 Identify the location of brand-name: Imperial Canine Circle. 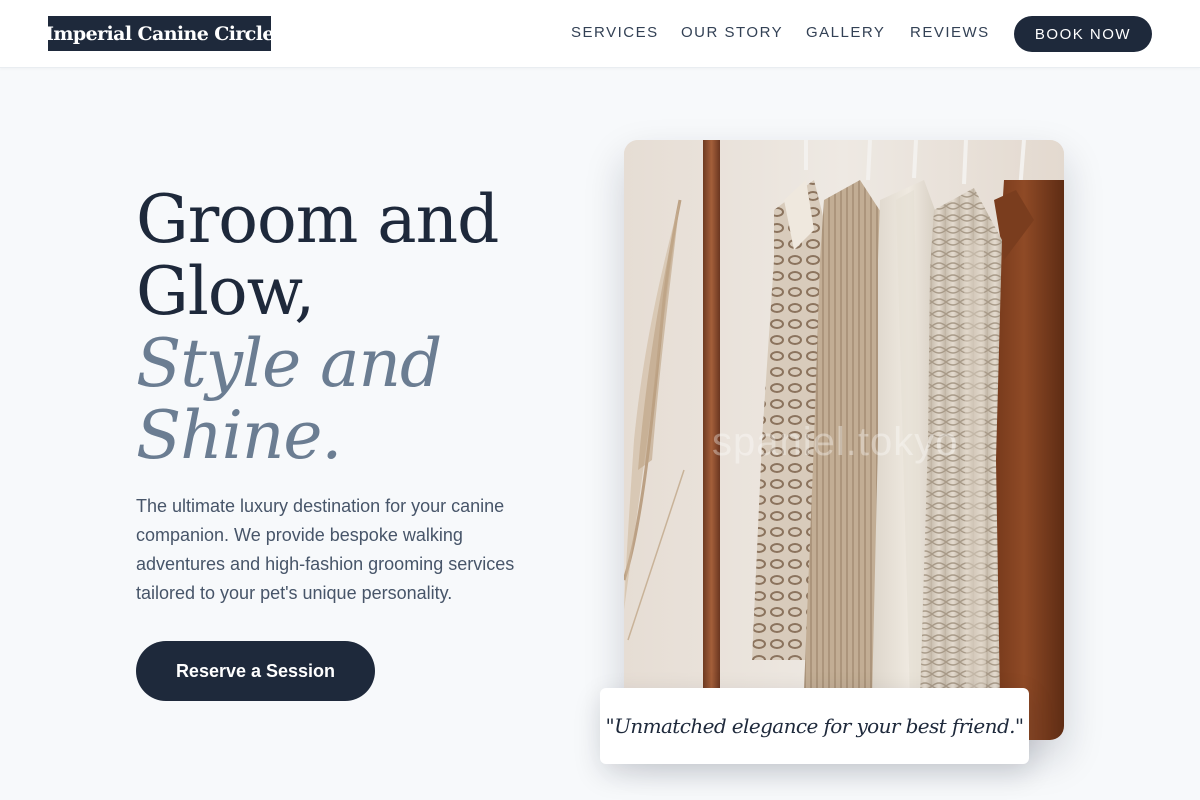
(159, 33).